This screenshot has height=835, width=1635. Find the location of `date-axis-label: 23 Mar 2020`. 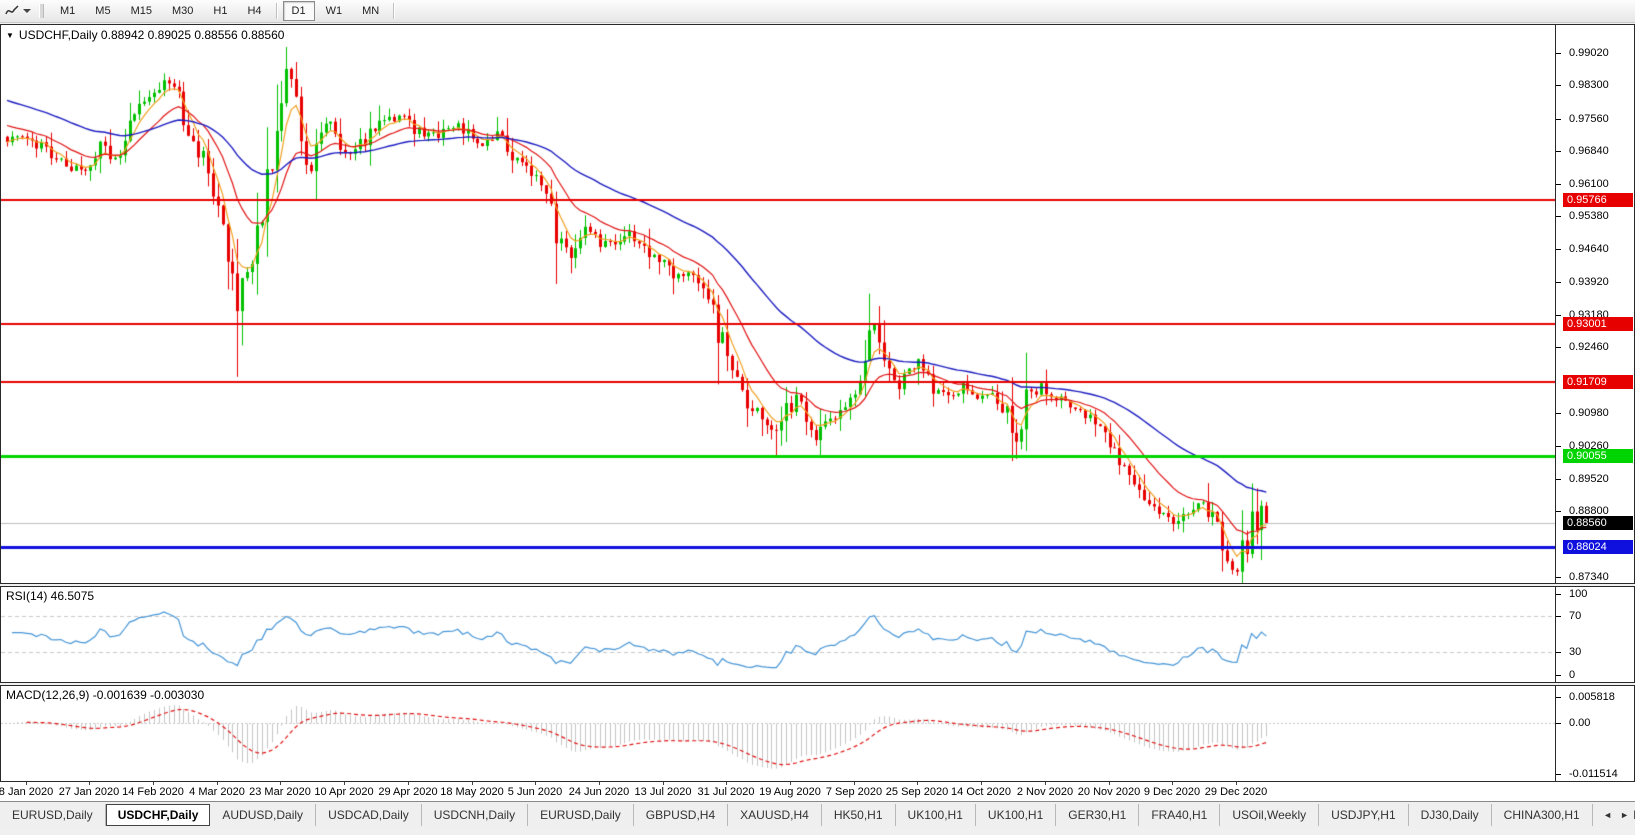

date-axis-label: 23 Mar 2020 is located at coordinates (280, 792).